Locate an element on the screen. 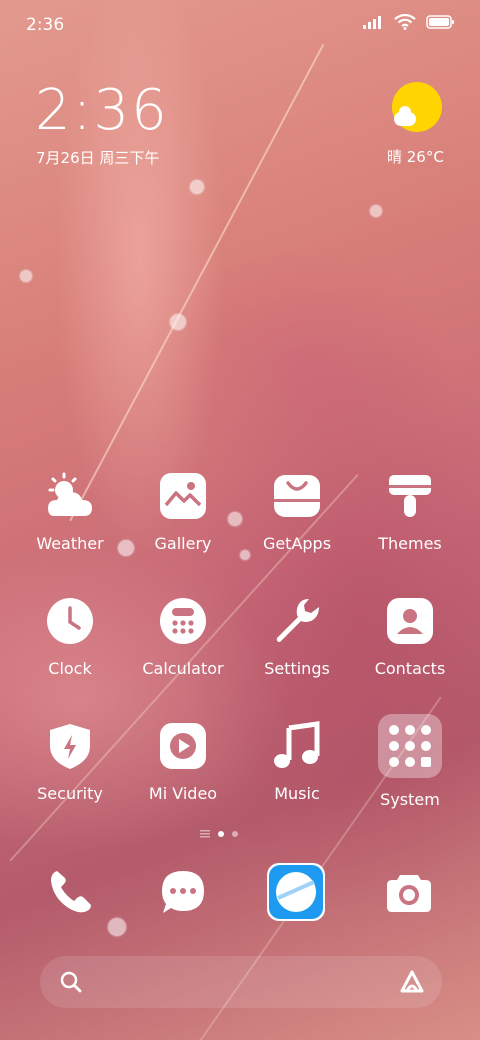 This screenshot has width=480, height=1040. status-bar: 2:36 is located at coordinates (240, 25).